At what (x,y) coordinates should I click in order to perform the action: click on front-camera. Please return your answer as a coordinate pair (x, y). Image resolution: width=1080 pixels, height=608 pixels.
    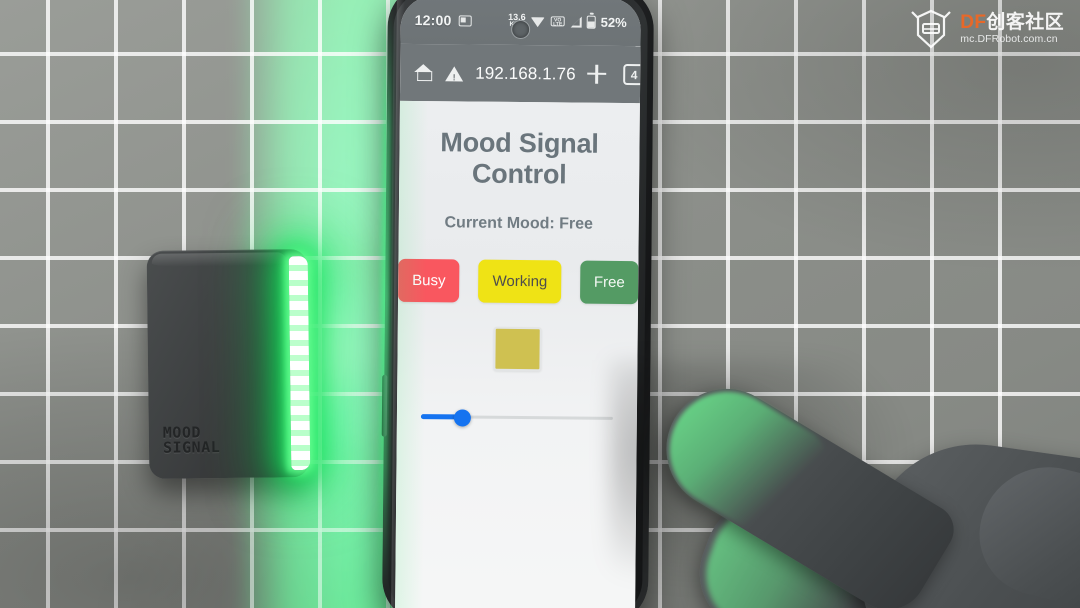
    Looking at the image, I should click on (521, 29).